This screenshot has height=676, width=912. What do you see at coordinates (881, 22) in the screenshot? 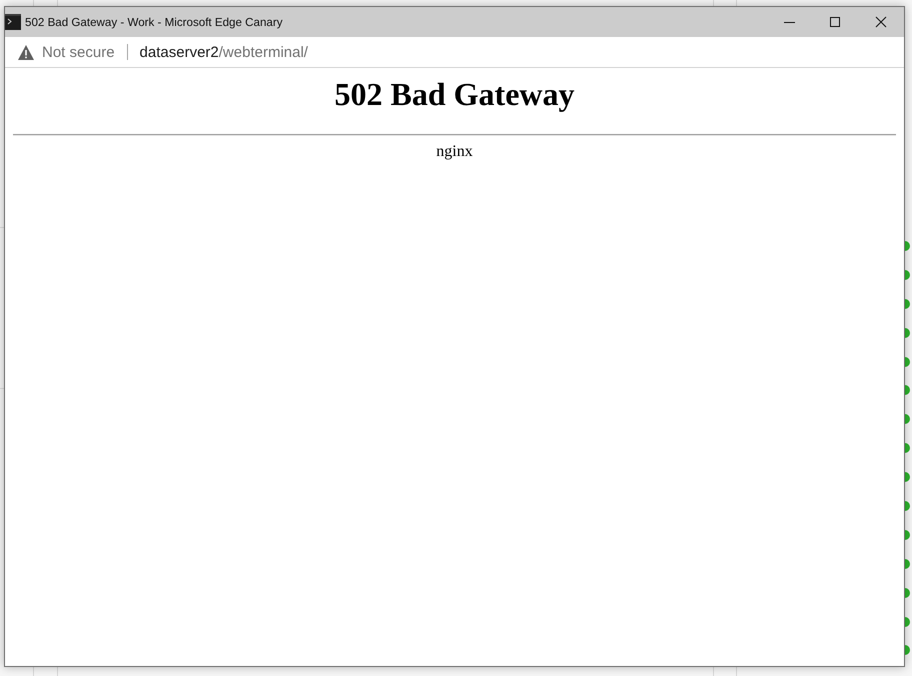
I see `close-icon` at bounding box center [881, 22].